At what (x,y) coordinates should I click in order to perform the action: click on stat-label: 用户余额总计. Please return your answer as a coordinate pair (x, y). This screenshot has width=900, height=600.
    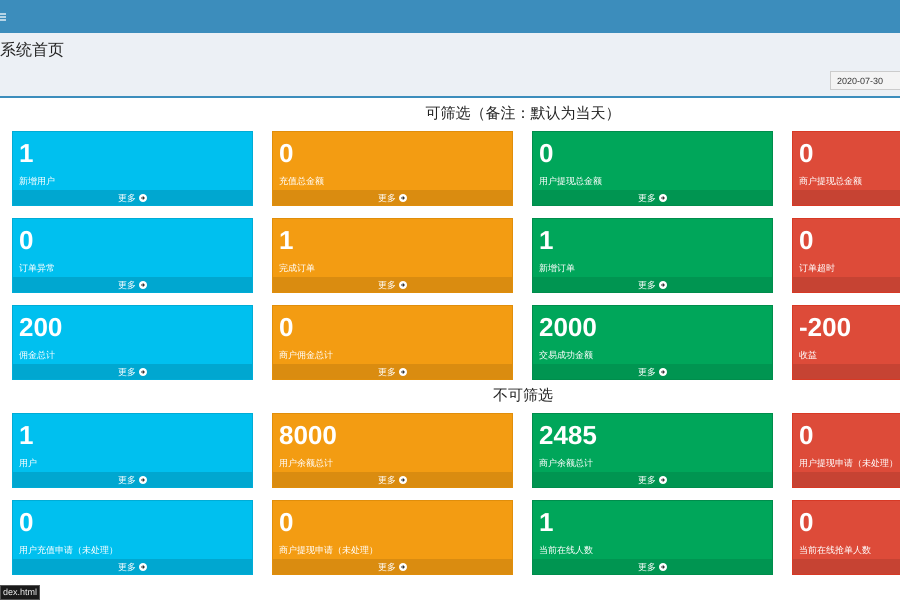
    Looking at the image, I should click on (306, 463).